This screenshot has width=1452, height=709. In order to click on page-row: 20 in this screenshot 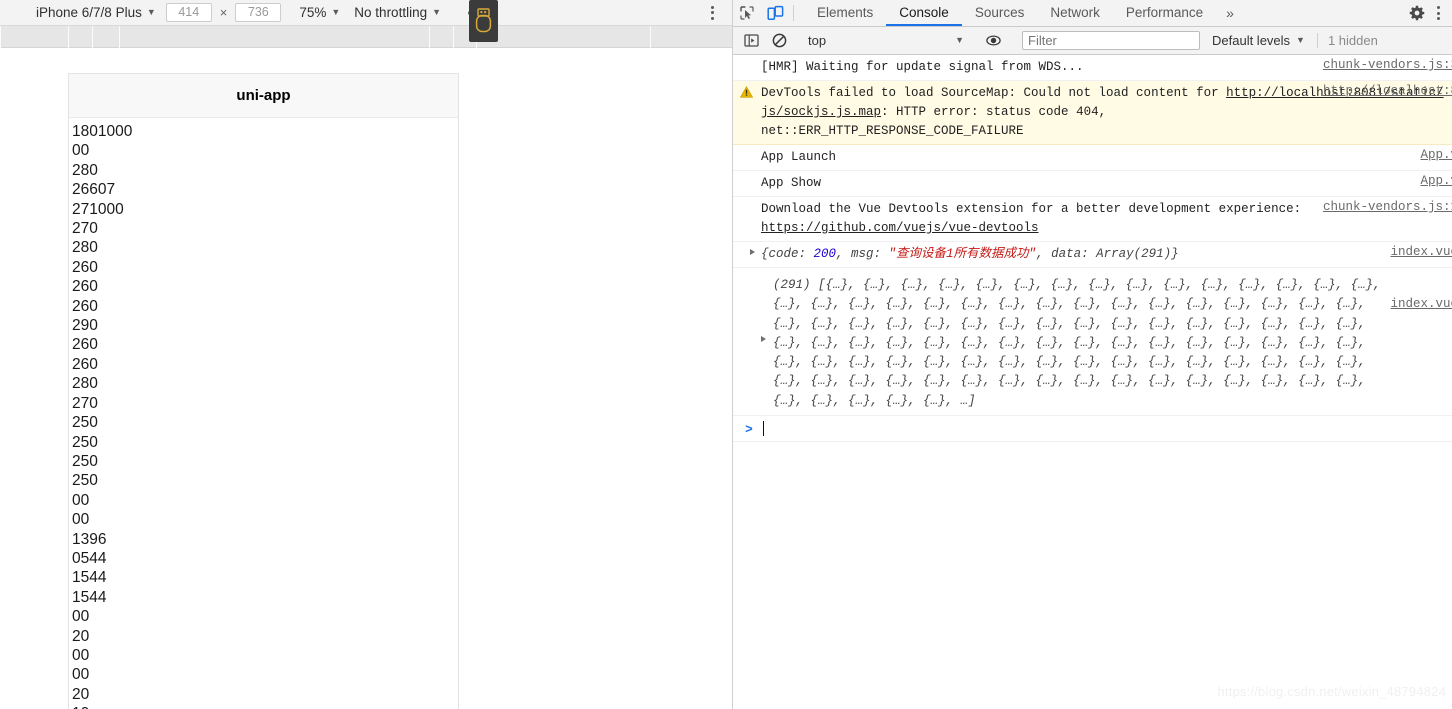, I will do `click(81, 636)`.